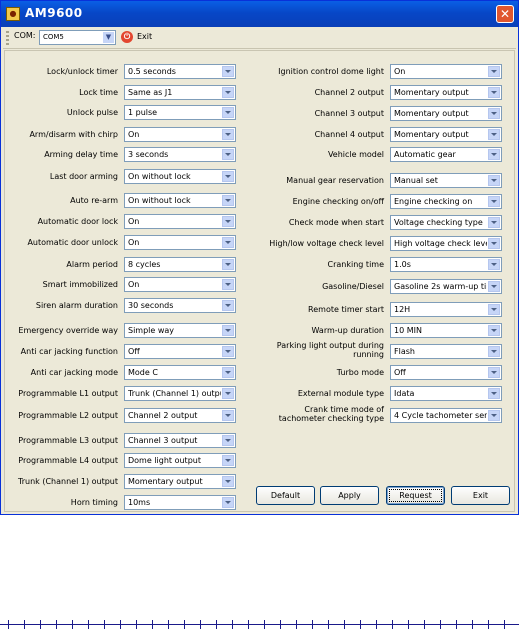  I want to click on left-field-select: 3 seconds, so click(180, 154).